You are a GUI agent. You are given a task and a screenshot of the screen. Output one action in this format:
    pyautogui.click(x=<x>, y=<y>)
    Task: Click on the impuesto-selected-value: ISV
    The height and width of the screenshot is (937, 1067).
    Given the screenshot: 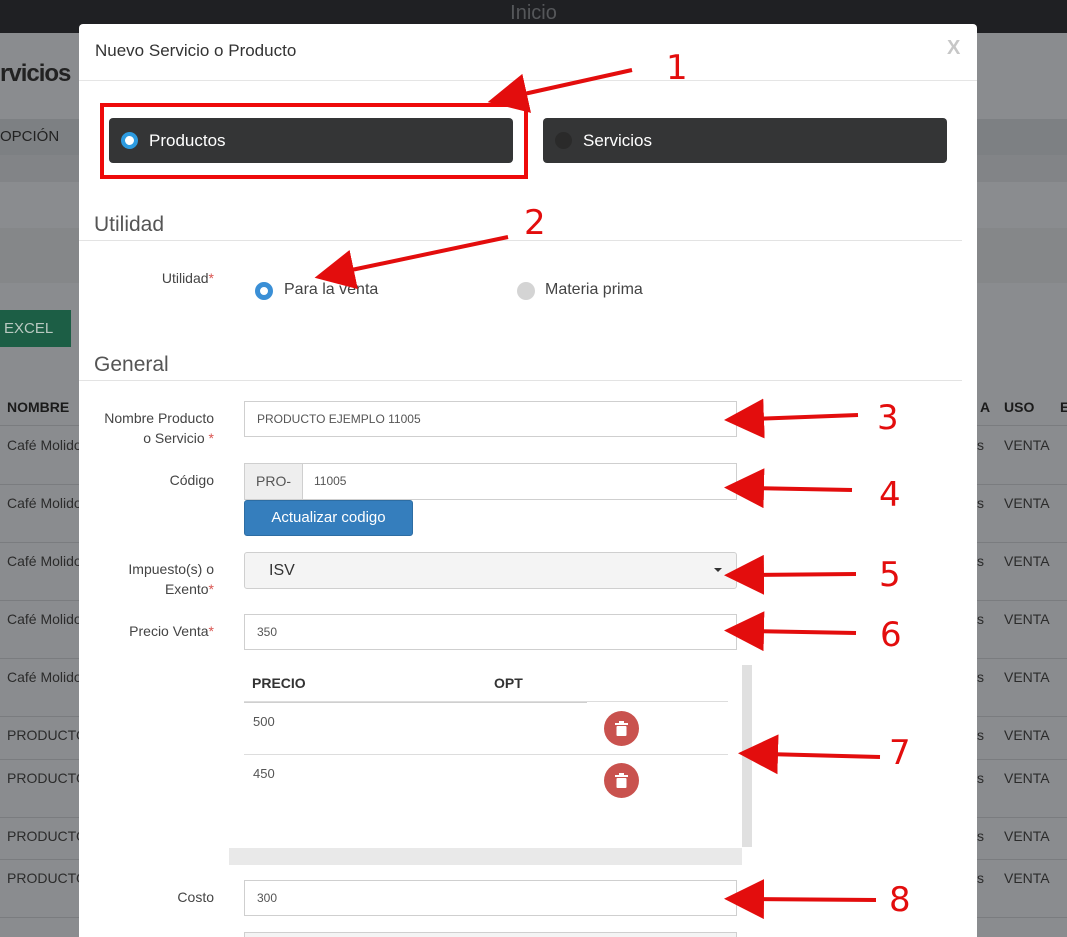 What is the action you would take?
    pyautogui.click(x=282, y=570)
    